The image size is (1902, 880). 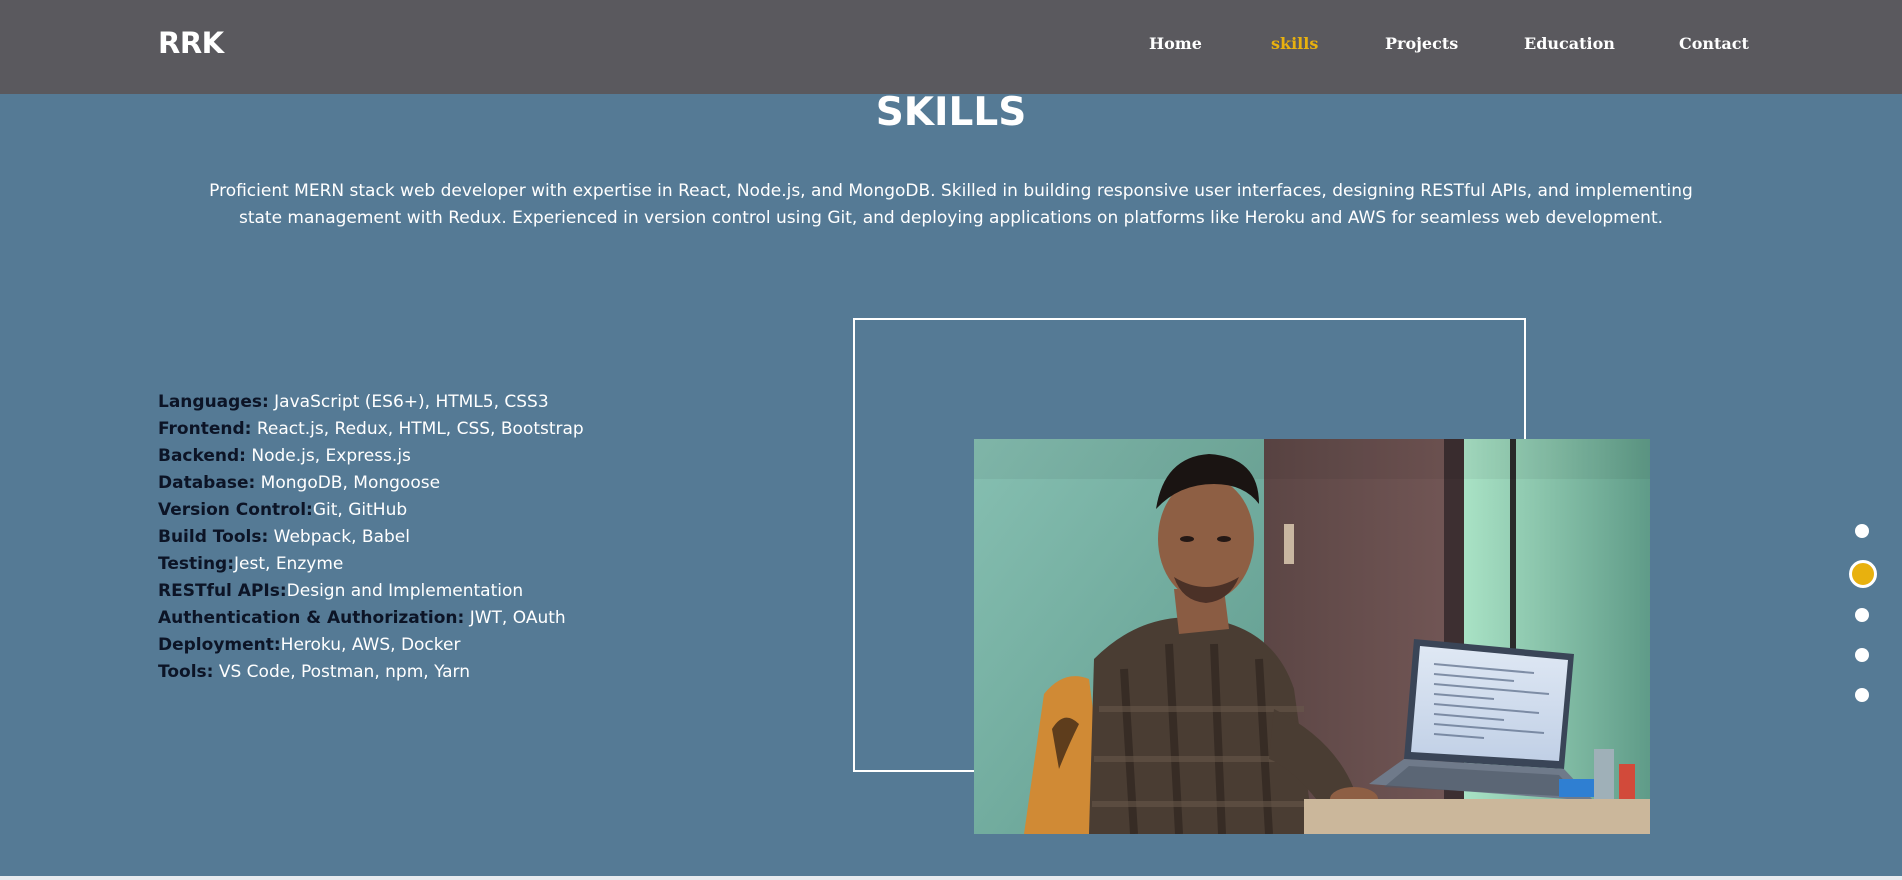 I want to click on skill-item-restful-apis: RESTful APIs:Design and Implementation, so click(x=371, y=591).